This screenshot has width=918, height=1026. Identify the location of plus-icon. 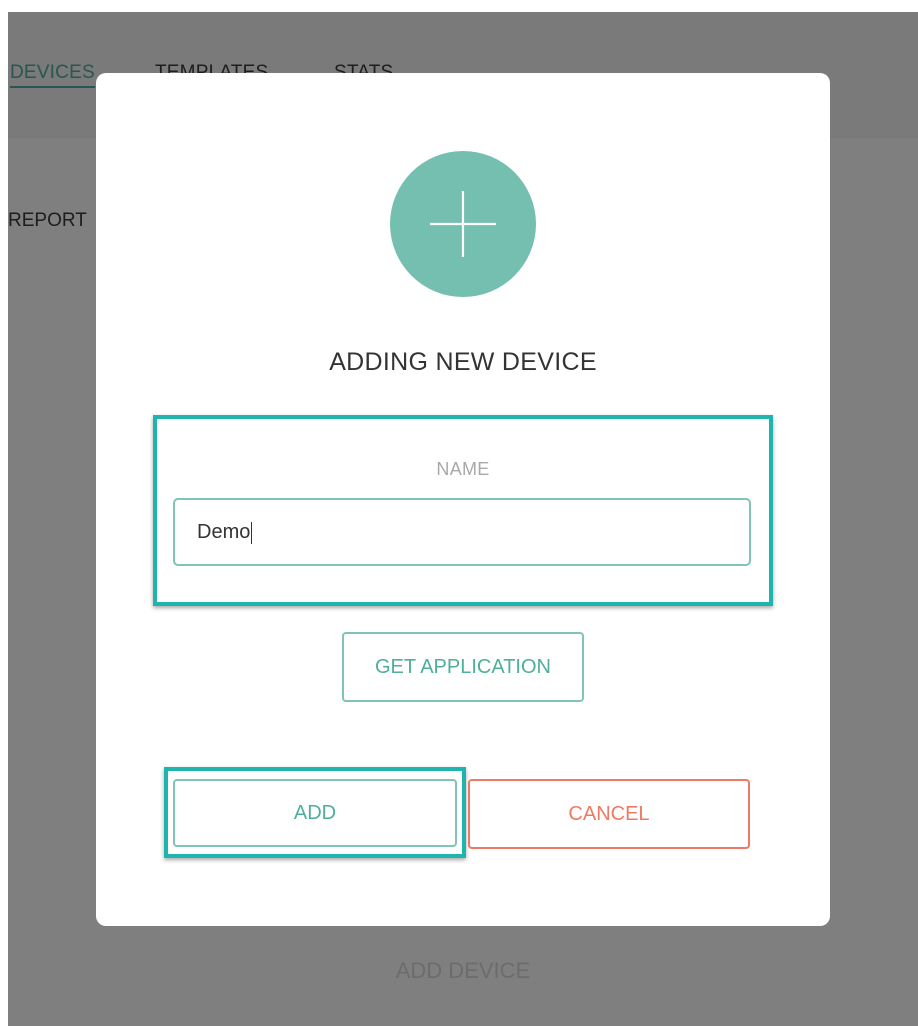
(463, 224).